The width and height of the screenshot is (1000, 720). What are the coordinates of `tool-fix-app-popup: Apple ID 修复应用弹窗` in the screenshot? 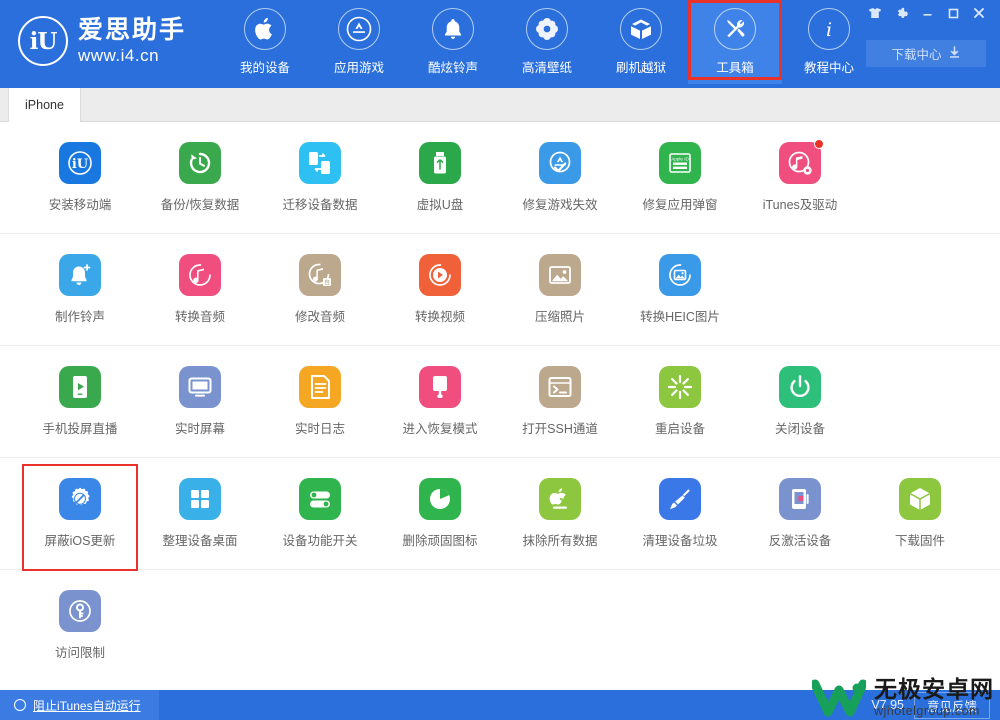 It's located at (680, 184).